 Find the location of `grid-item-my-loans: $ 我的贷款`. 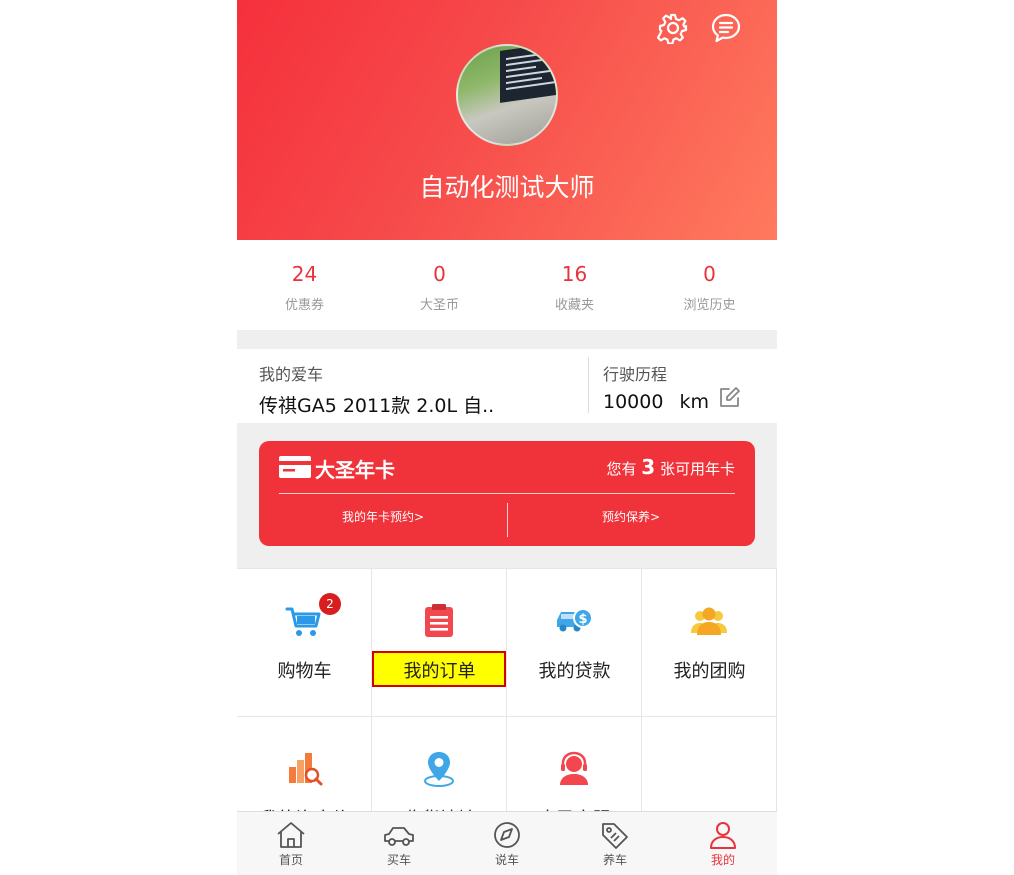

grid-item-my-loans: $ 我的贷款 is located at coordinates (574, 643).